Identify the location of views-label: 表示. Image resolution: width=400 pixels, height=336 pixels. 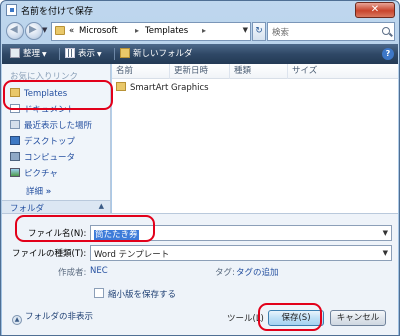
(87, 54).